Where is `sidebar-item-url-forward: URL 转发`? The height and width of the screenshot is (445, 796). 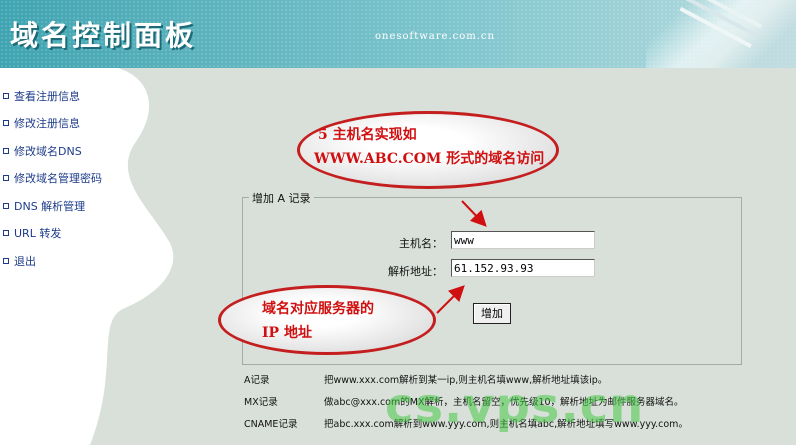 sidebar-item-url-forward: URL 转发 is located at coordinates (52, 234).